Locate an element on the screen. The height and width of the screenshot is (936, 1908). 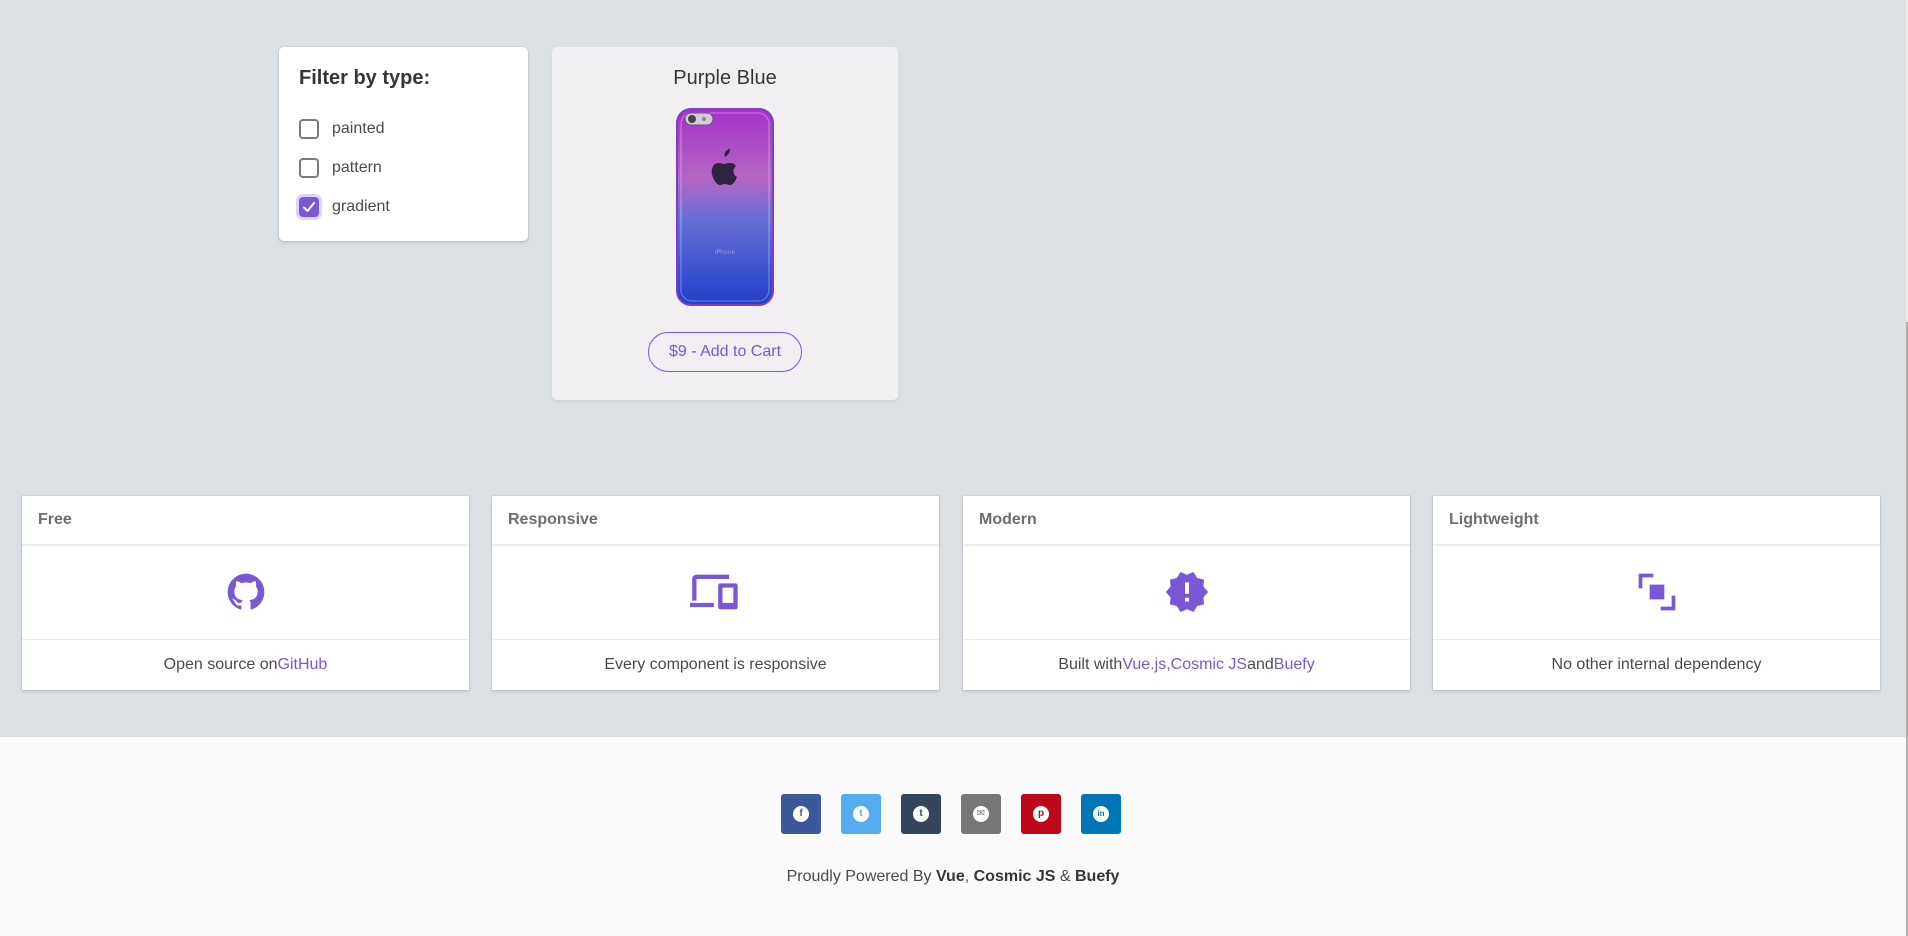
share-pinterest-button: p is located at coordinates (1041, 814).